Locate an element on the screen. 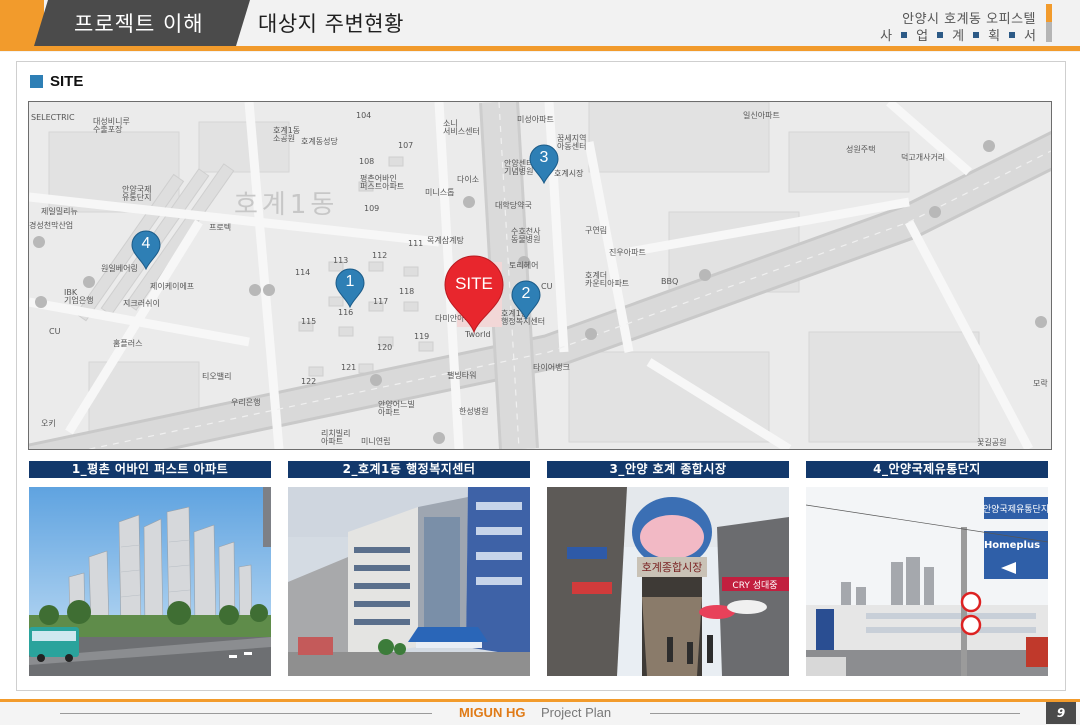 Image resolution: width=1080 pixels, height=725 pixels. map-pin-3: 3 is located at coordinates (544, 164).